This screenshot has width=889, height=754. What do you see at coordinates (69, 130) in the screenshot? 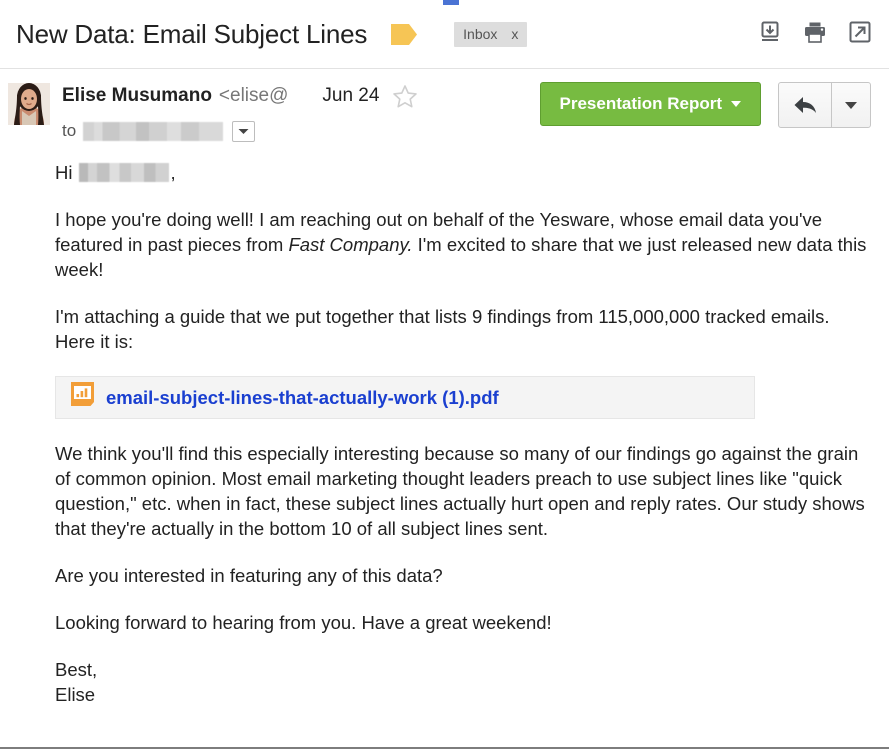
I see `recipient-label: to` at bounding box center [69, 130].